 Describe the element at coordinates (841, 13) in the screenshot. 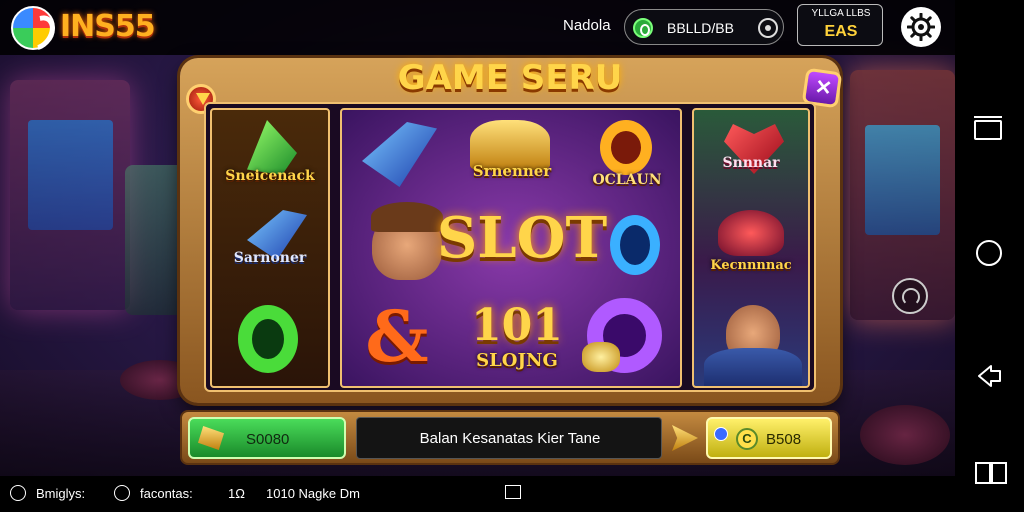

I see `jackpot-label: YLLGA LLBS` at that location.